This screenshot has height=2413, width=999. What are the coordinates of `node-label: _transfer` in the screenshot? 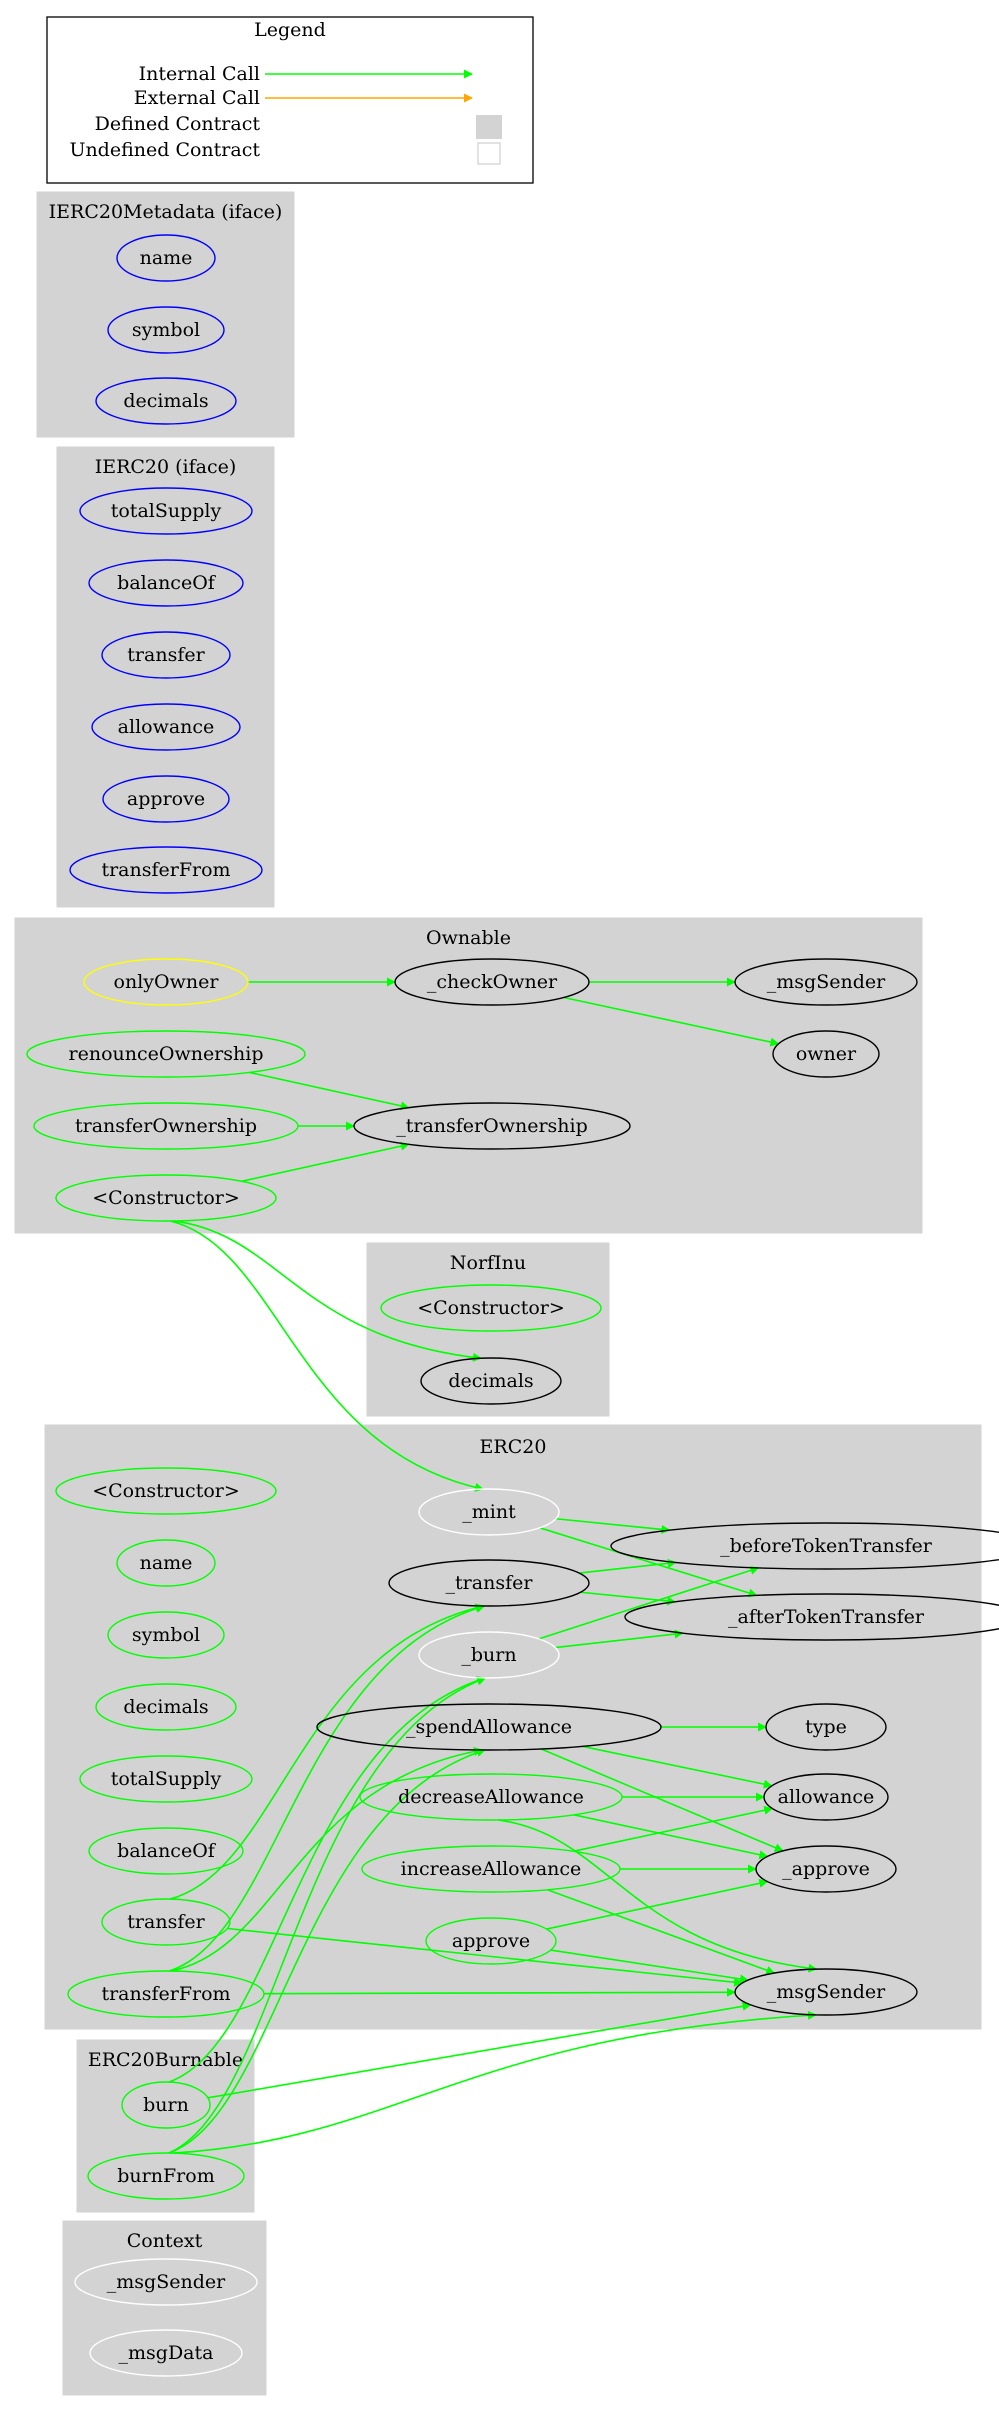 It's located at (490, 1583).